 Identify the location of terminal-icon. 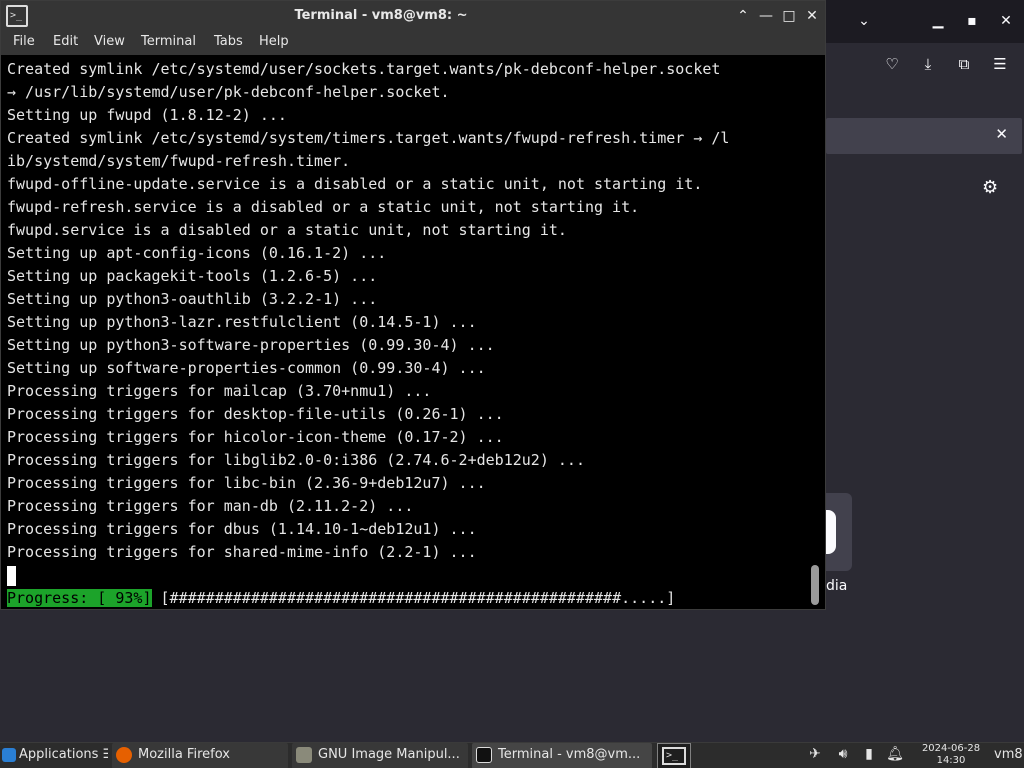
(484, 754).